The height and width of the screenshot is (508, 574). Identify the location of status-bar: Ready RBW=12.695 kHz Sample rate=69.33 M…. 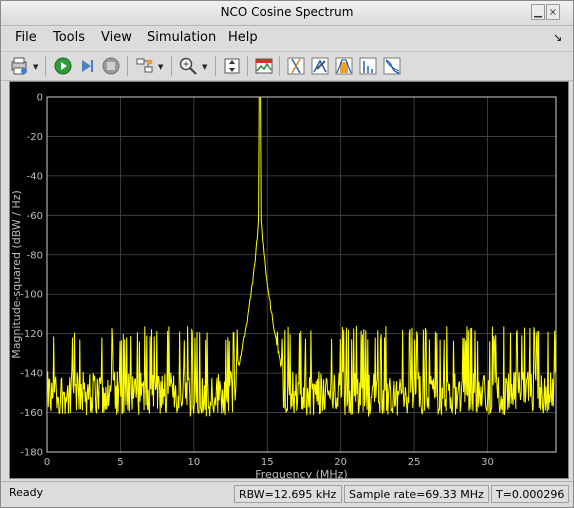
(287, 494).